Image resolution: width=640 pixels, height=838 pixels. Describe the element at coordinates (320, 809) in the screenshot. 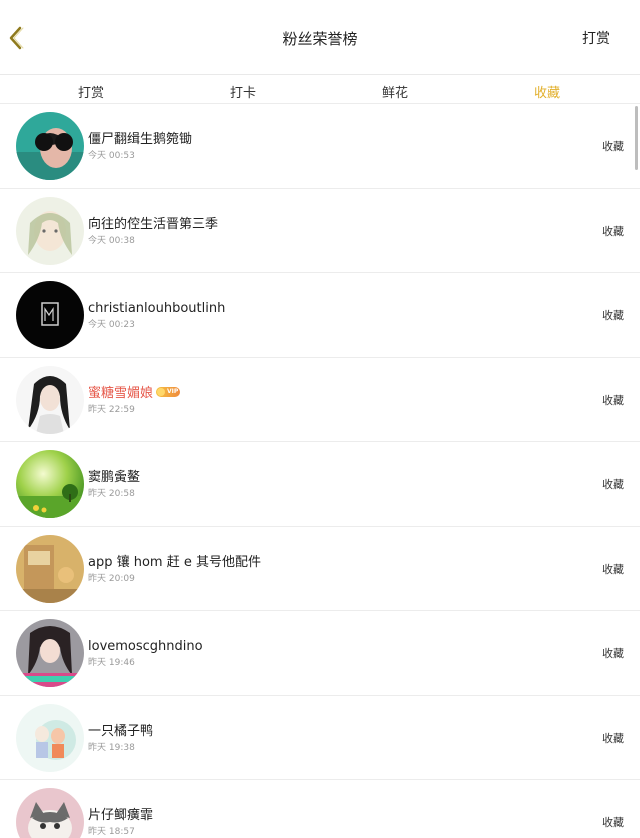

I see `list-item: 片仔鲫癀霏 昨天 18:57 收藏` at that location.